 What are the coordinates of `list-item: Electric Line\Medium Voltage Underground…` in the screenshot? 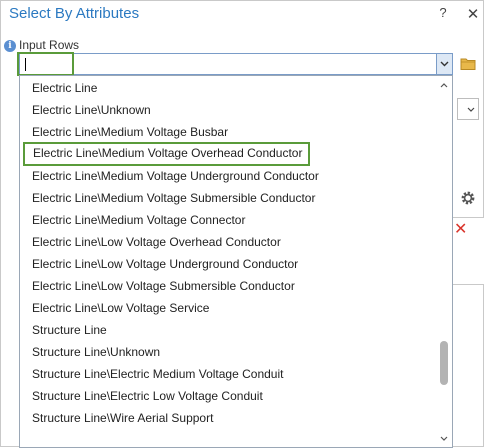 It's located at (228, 176).